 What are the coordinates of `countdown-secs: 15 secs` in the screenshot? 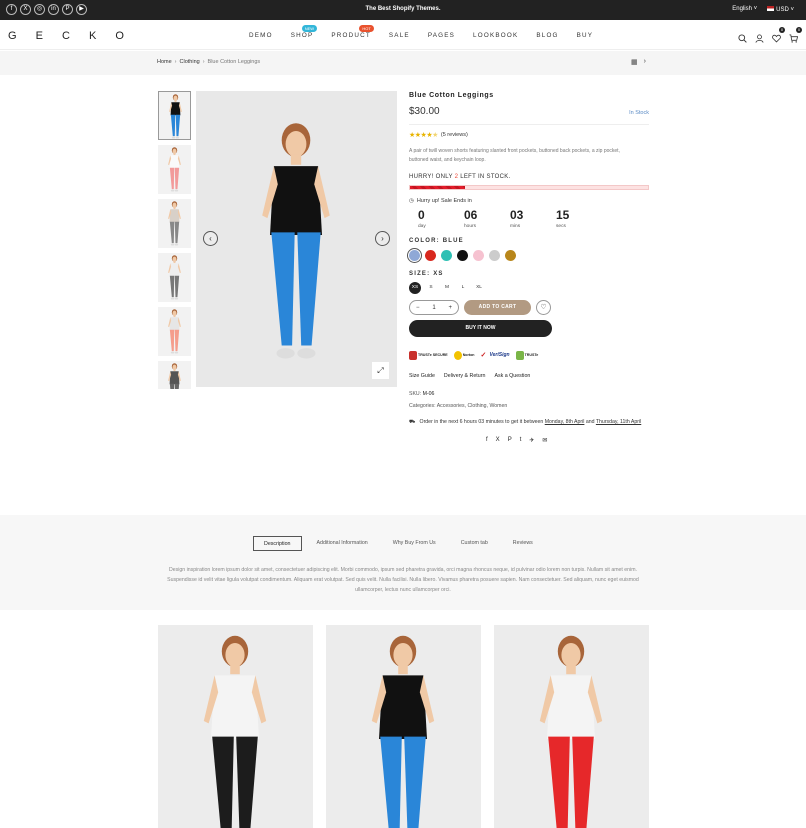 It's located at (563, 218).